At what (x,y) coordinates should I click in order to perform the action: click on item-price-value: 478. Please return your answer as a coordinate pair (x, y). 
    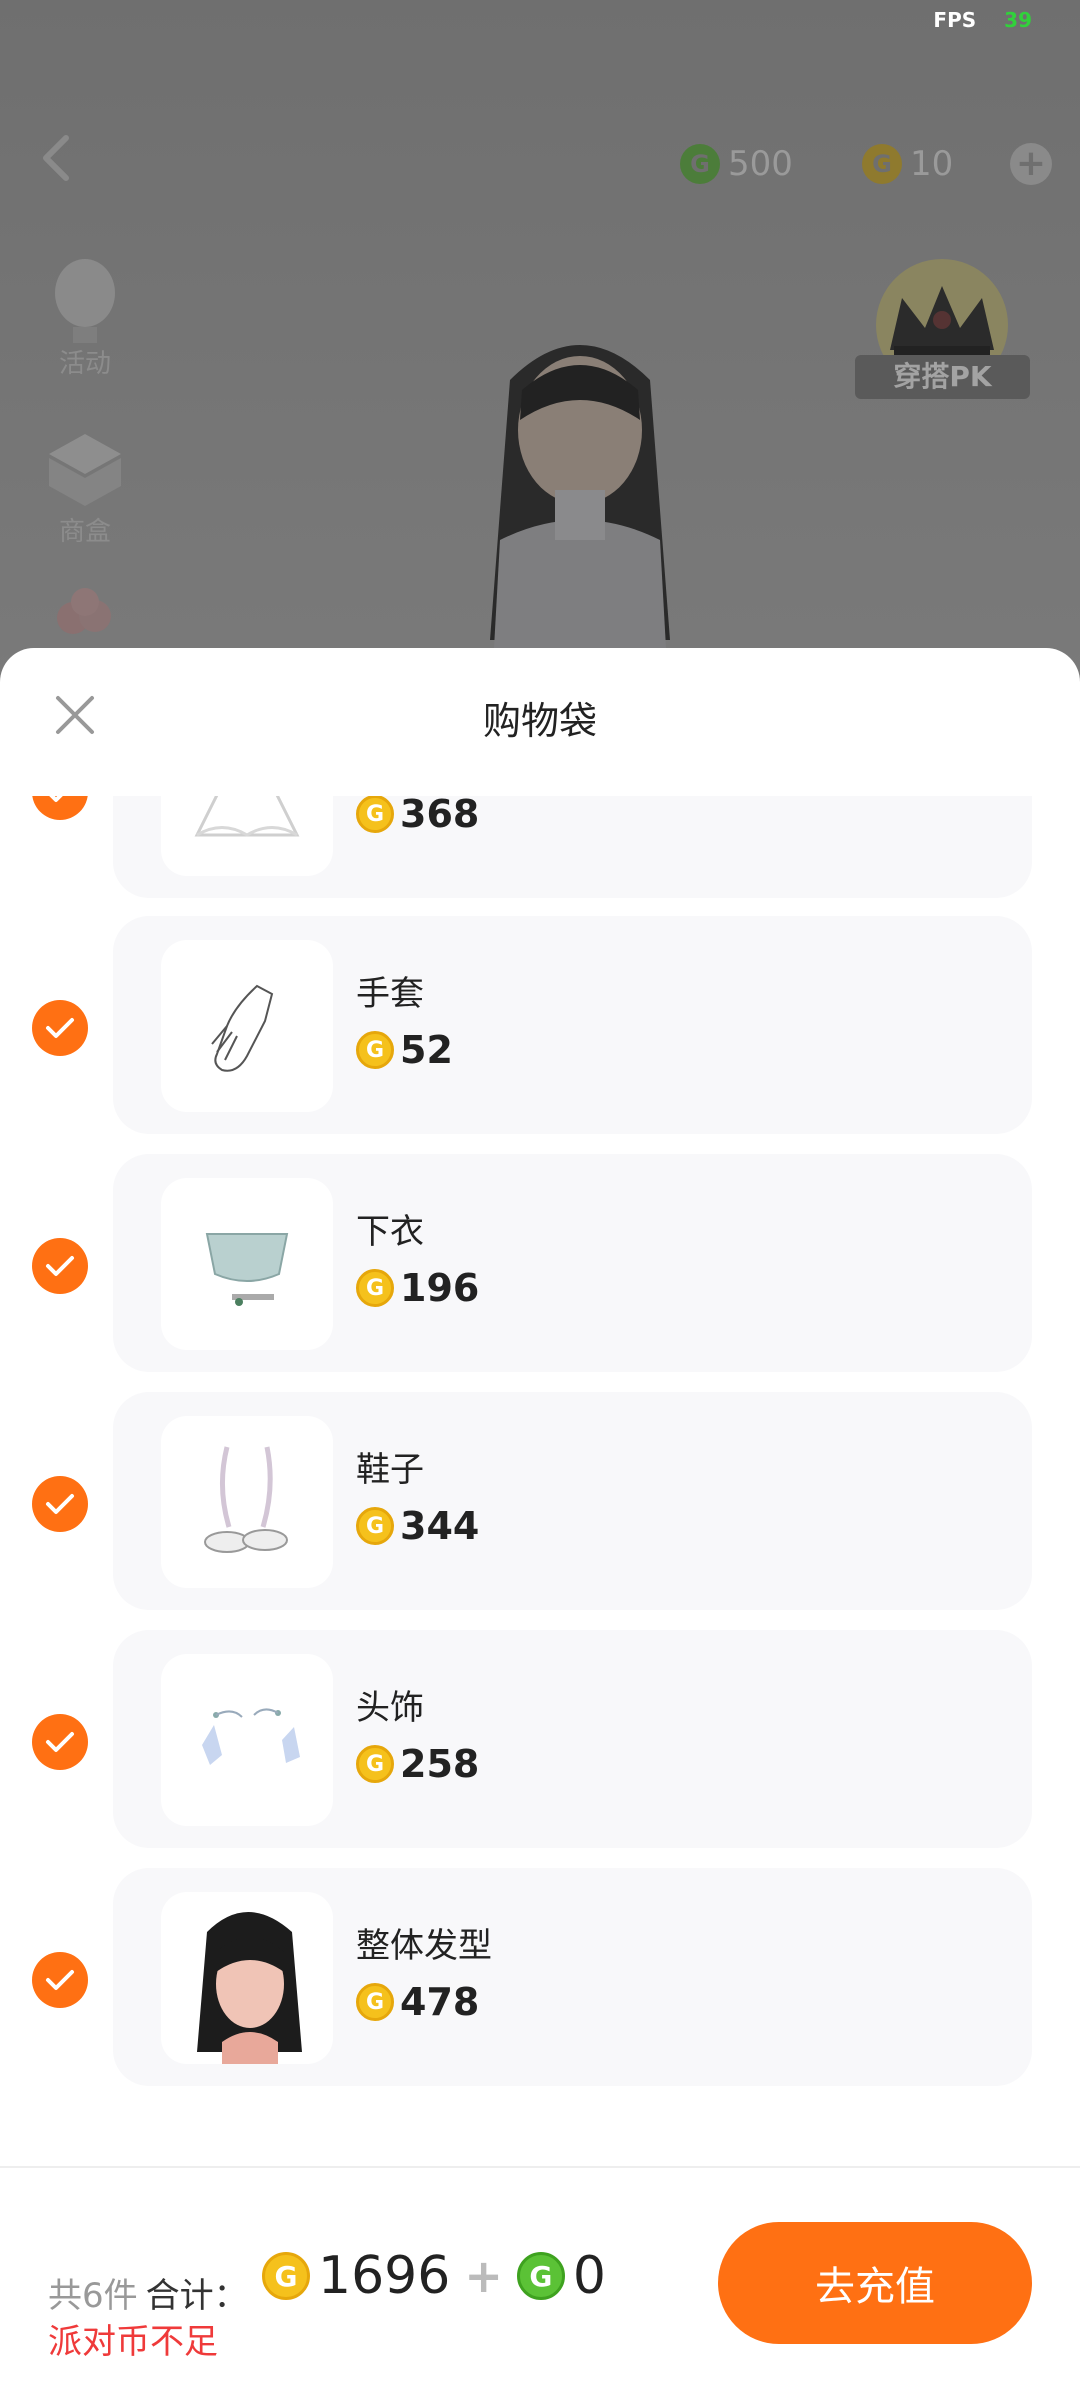
    Looking at the image, I should click on (440, 2002).